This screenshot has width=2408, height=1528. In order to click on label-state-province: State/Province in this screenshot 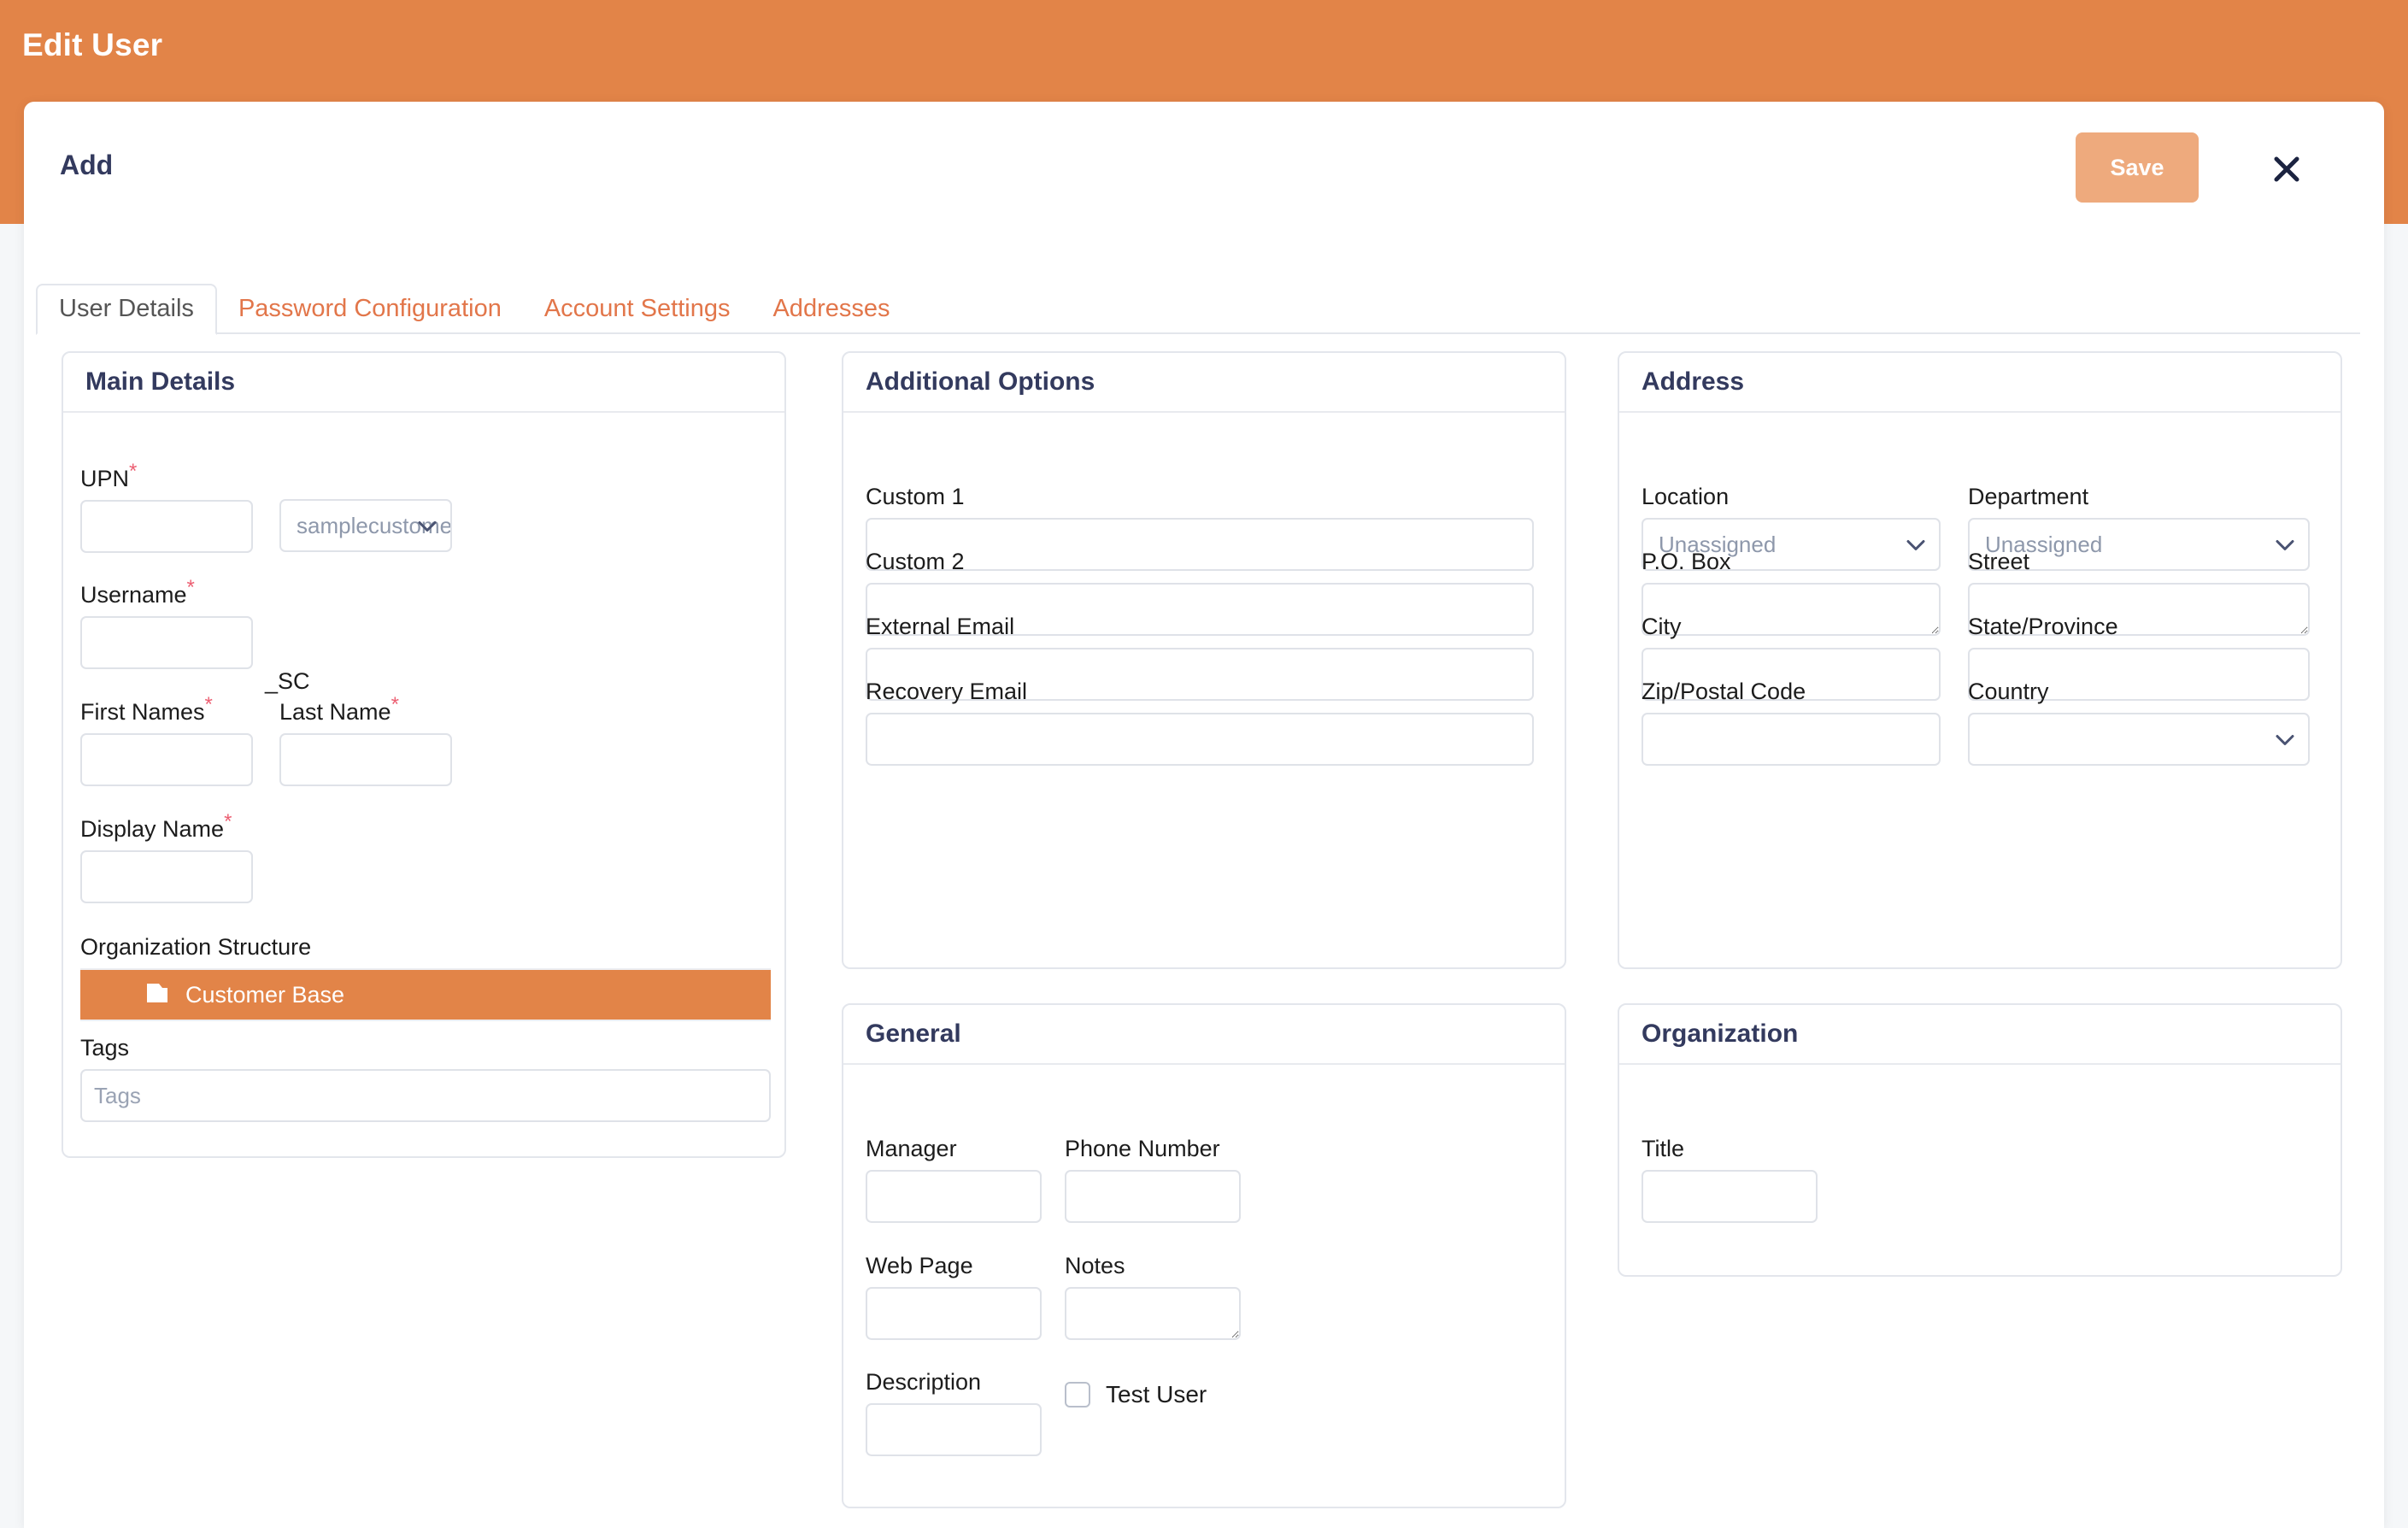, I will do `click(2043, 626)`.